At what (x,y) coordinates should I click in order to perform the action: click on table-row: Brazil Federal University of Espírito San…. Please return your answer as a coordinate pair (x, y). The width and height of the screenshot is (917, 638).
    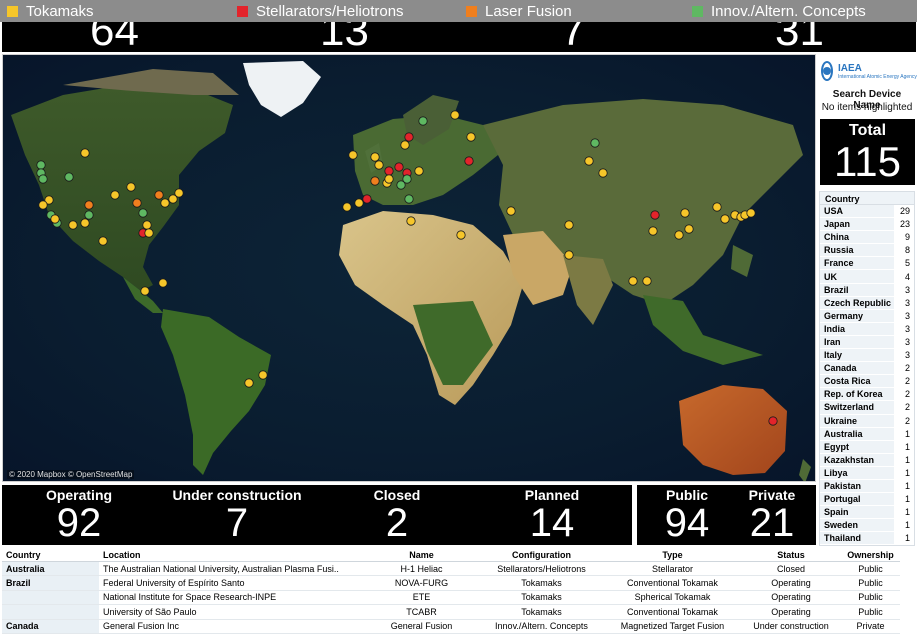
    Looking at the image, I should click on (451, 583).